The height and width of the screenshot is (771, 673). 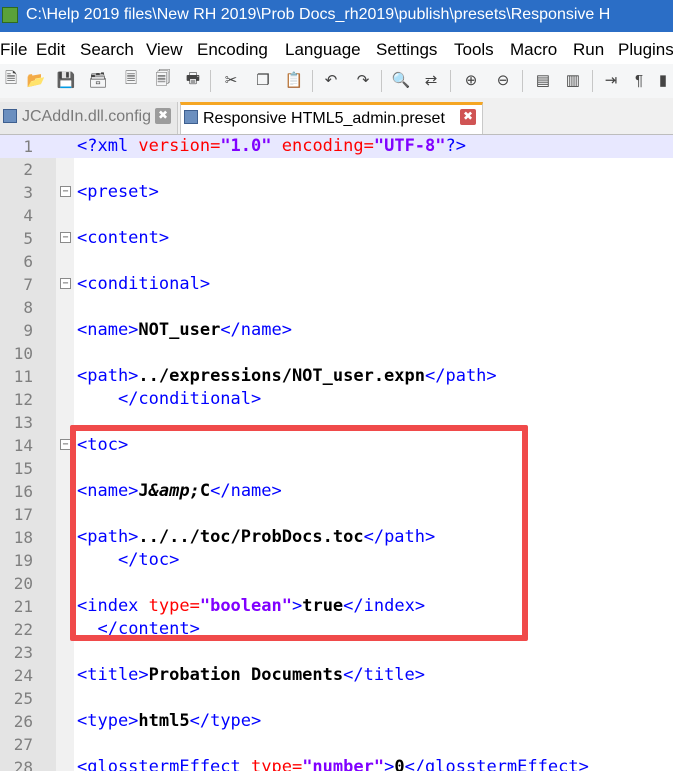 What do you see at coordinates (164, 721) in the screenshot?
I see `code-token: html5` at bounding box center [164, 721].